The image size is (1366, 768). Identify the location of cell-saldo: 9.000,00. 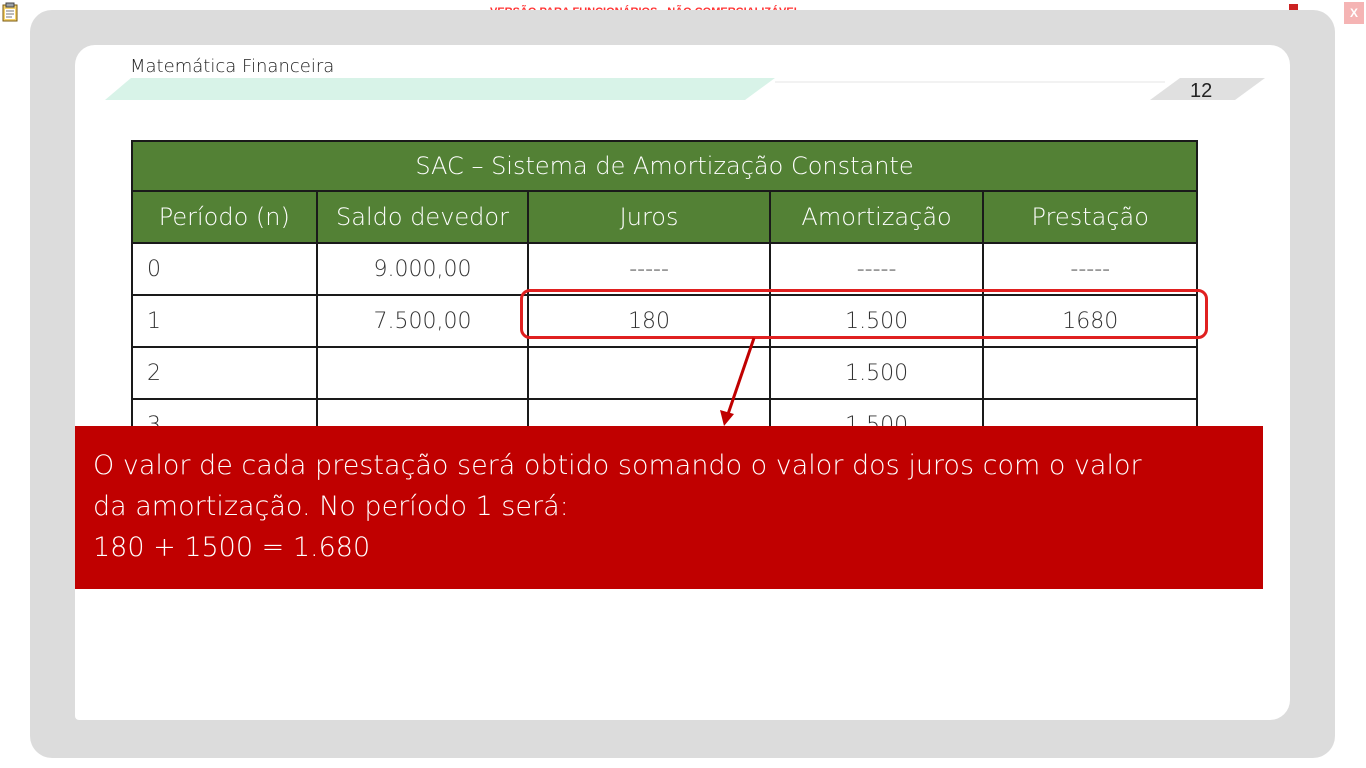
(422, 269).